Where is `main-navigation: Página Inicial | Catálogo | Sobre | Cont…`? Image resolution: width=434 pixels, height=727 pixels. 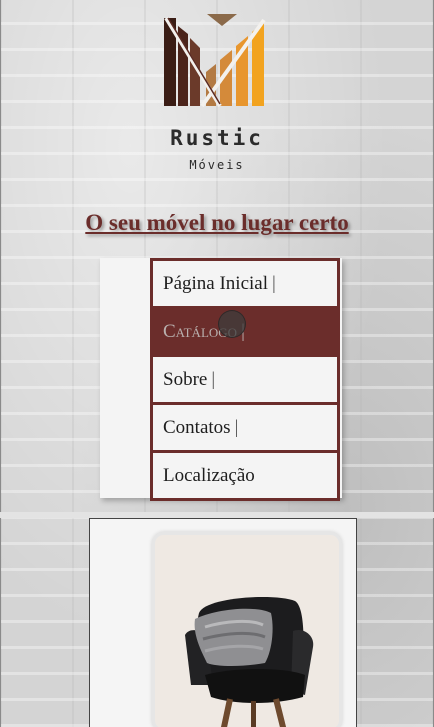
main-navigation: Página Inicial | Catálogo | Sobre | Cont… is located at coordinates (245, 379).